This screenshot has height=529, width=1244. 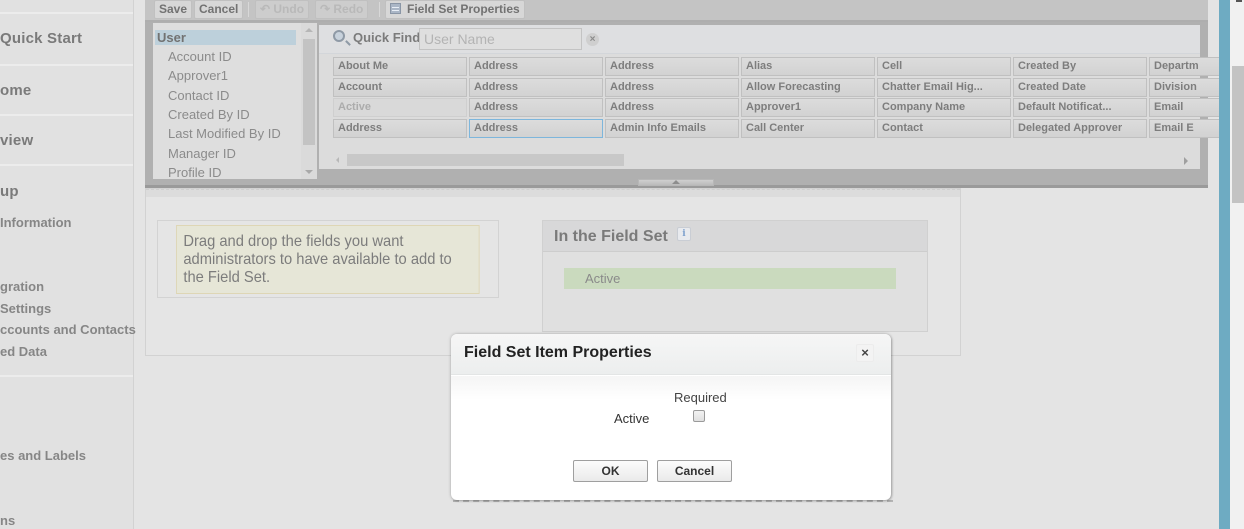 I want to click on field-set-title: In the Field Set, so click(x=611, y=236).